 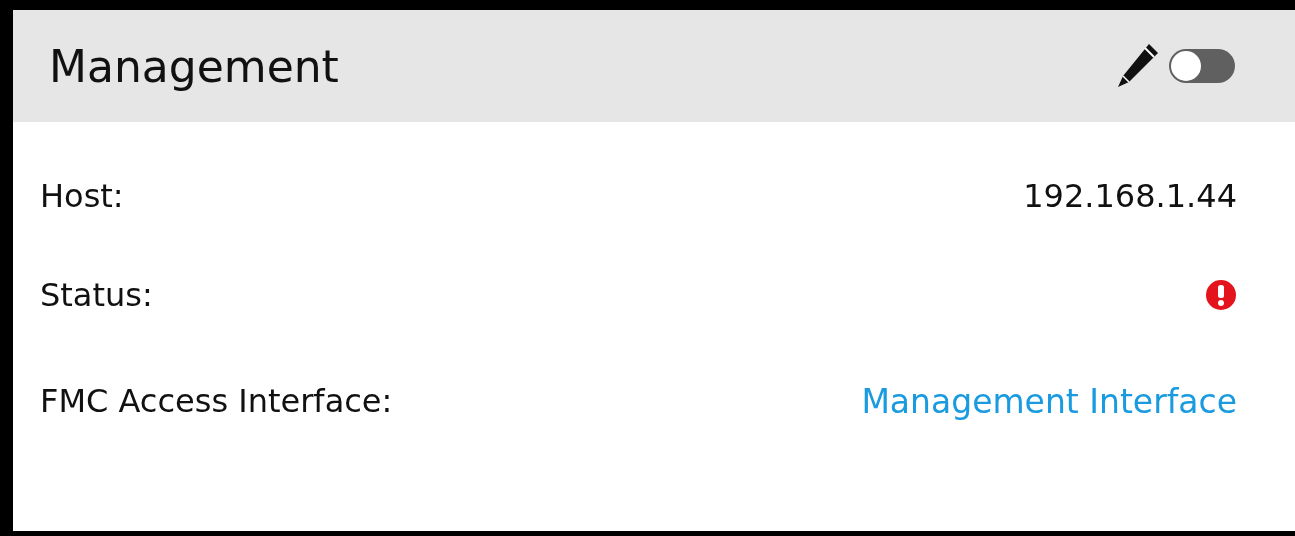 I want to click on panel-title: Management, so click(x=194, y=66).